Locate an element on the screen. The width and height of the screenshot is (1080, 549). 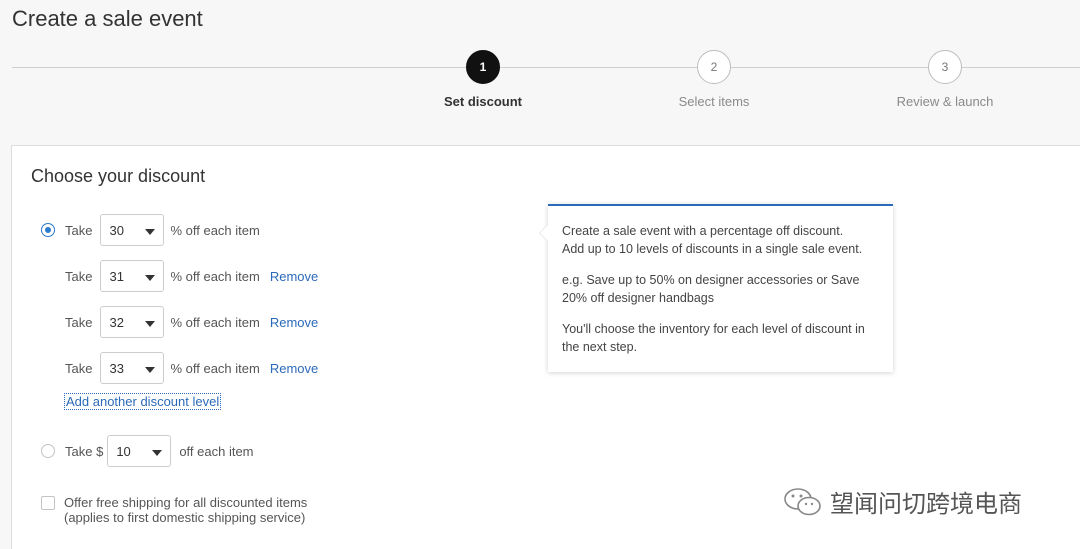
select-value: 33 is located at coordinates (116, 368).